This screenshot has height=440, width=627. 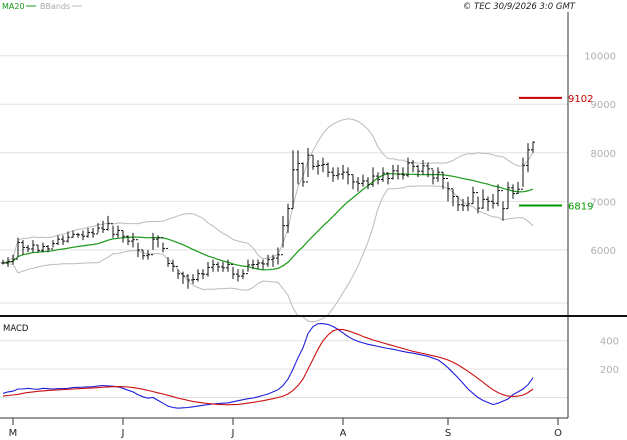 I want to click on price-y-tick-label: 10000, so click(x=600, y=57).